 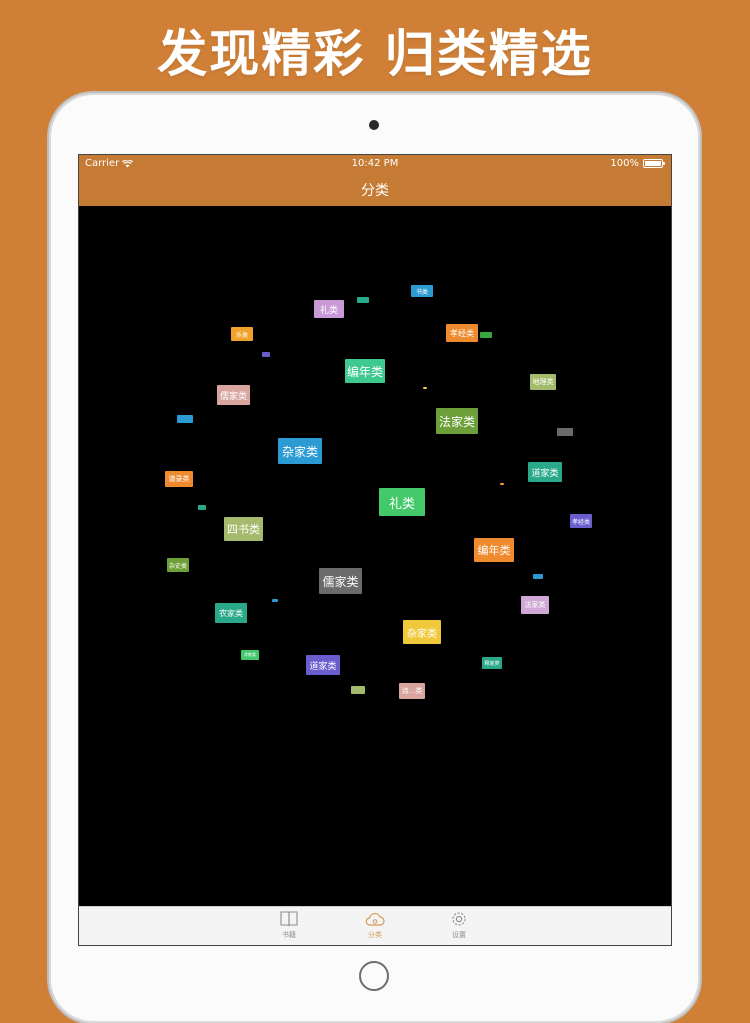 I want to click on tab-categories: 分类, so click(x=375, y=927).